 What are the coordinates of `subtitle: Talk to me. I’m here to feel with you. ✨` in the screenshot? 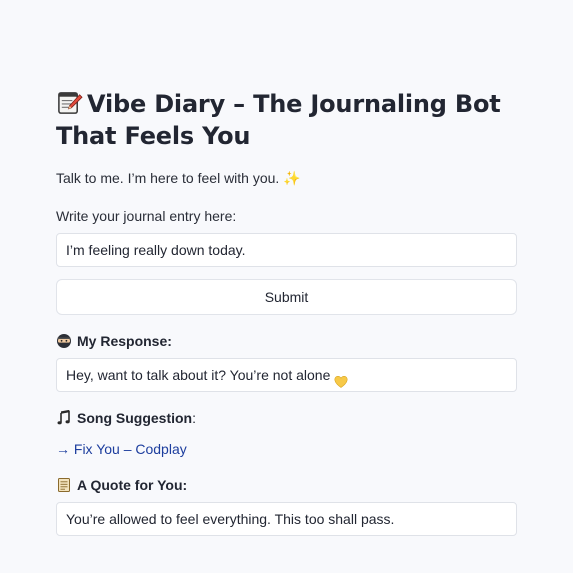 It's located at (286, 178).